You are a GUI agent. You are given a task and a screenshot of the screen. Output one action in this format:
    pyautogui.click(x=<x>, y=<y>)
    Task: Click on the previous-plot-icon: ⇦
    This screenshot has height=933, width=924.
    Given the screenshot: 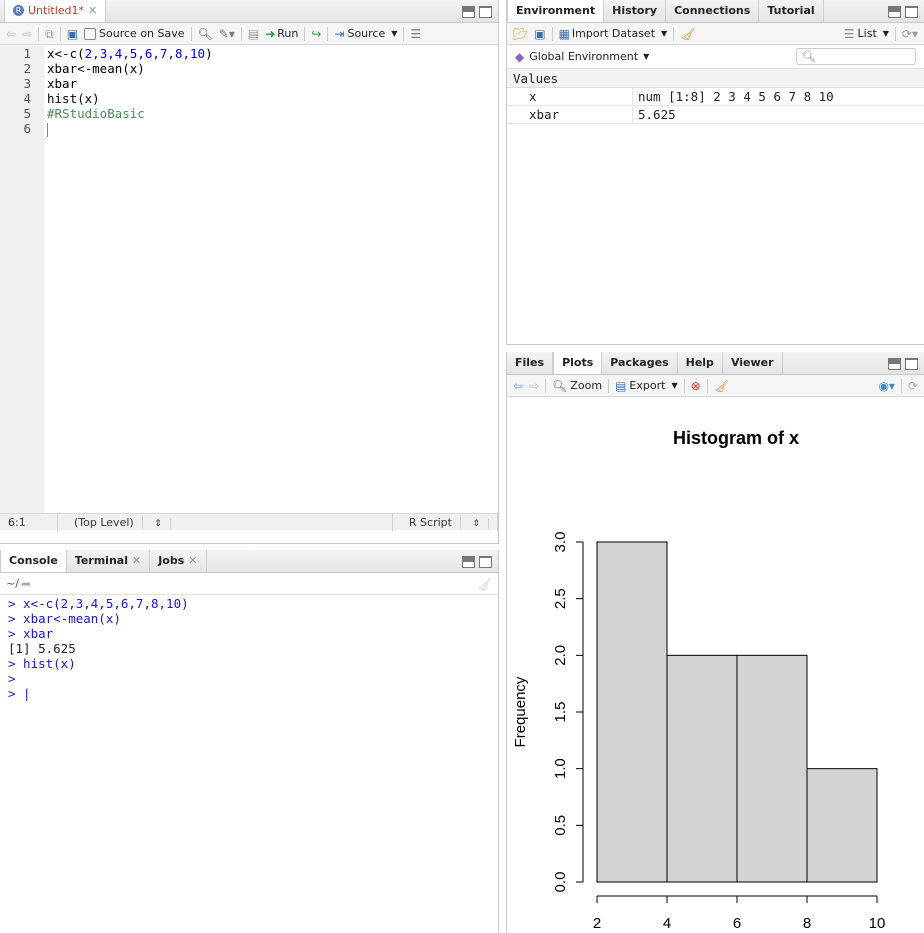 What is the action you would take?
    pyautogui.click(x=518, y=386)
    